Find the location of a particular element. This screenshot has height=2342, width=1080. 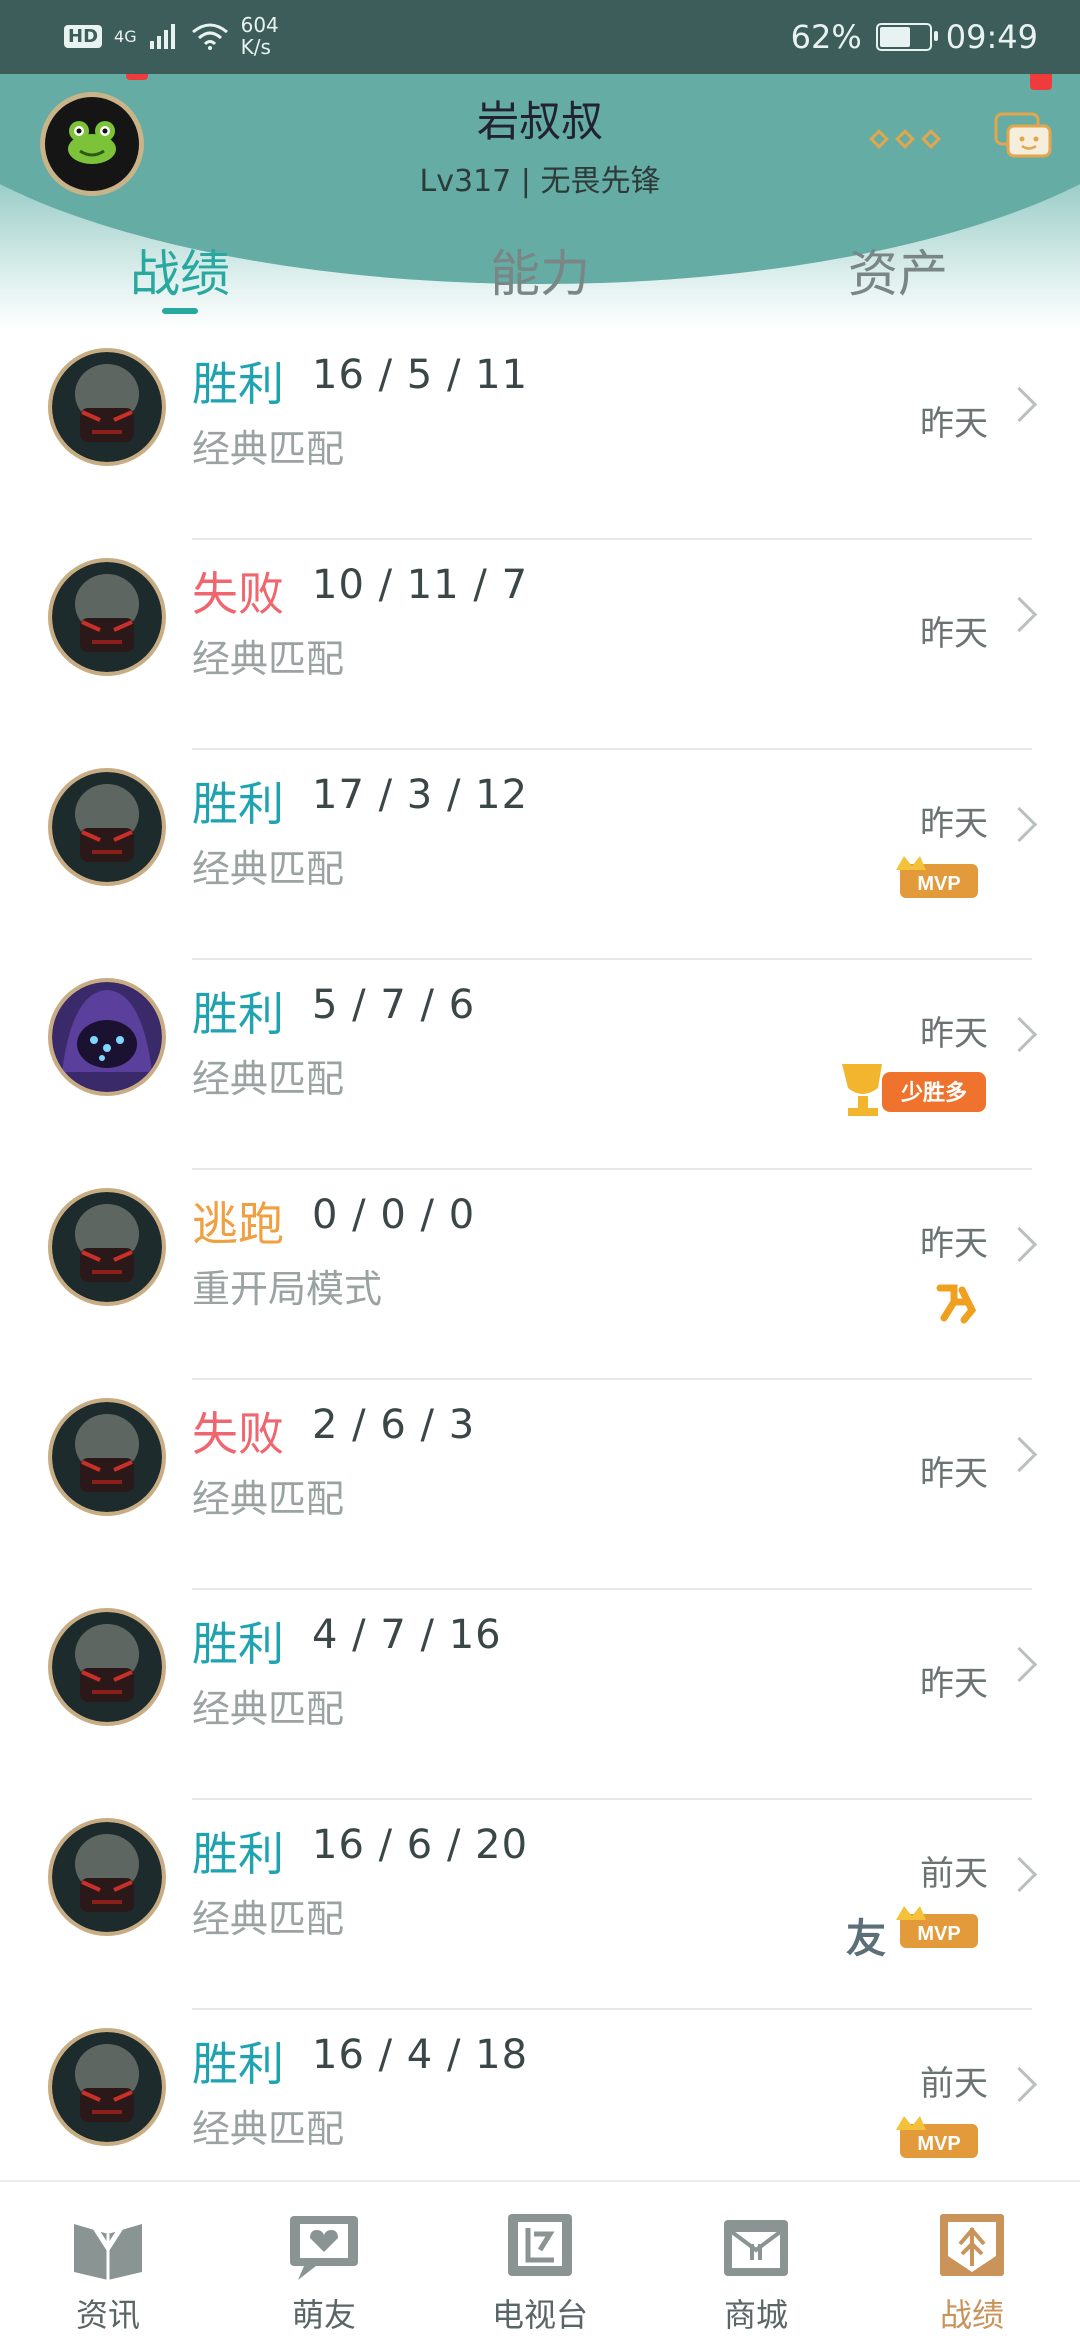

match-kda: 17 / 3 / 12 is located at coordinates (420, 795).